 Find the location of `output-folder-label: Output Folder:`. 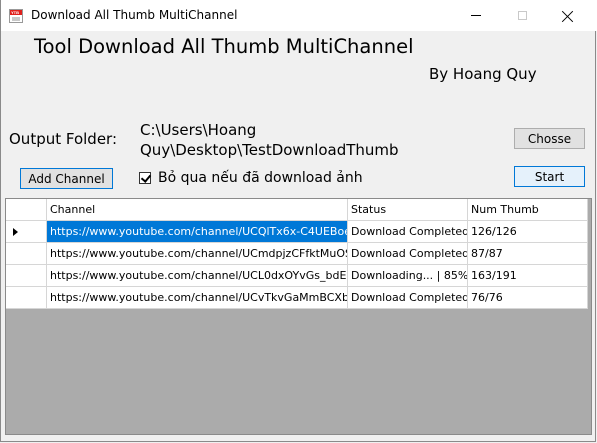

output-folder-label: Output Folder: is located at coordinates (63, 139).